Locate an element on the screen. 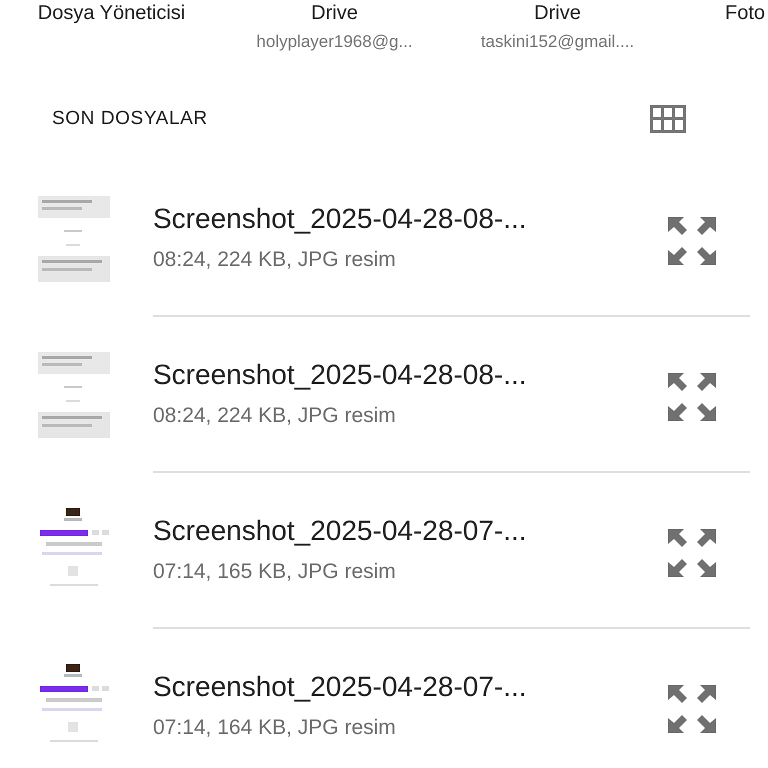  grid-view-icon is located at coordinates (668, 119).